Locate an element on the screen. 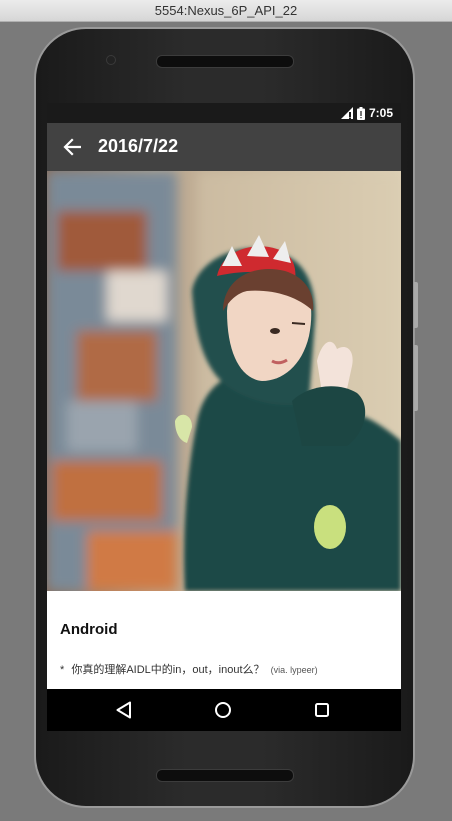  home-circle-icon is located at coordinates (223, 710).